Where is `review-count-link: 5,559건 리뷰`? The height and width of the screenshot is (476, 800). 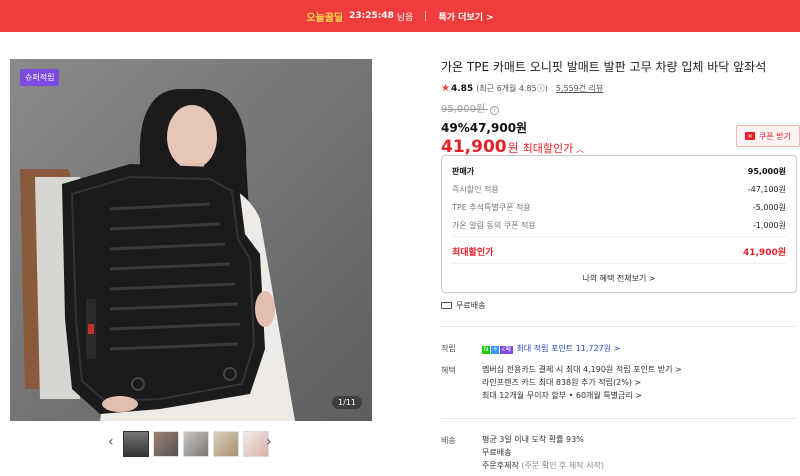
review-count-link: 5,559건 리뷰 is located at coordinates (580, 88).